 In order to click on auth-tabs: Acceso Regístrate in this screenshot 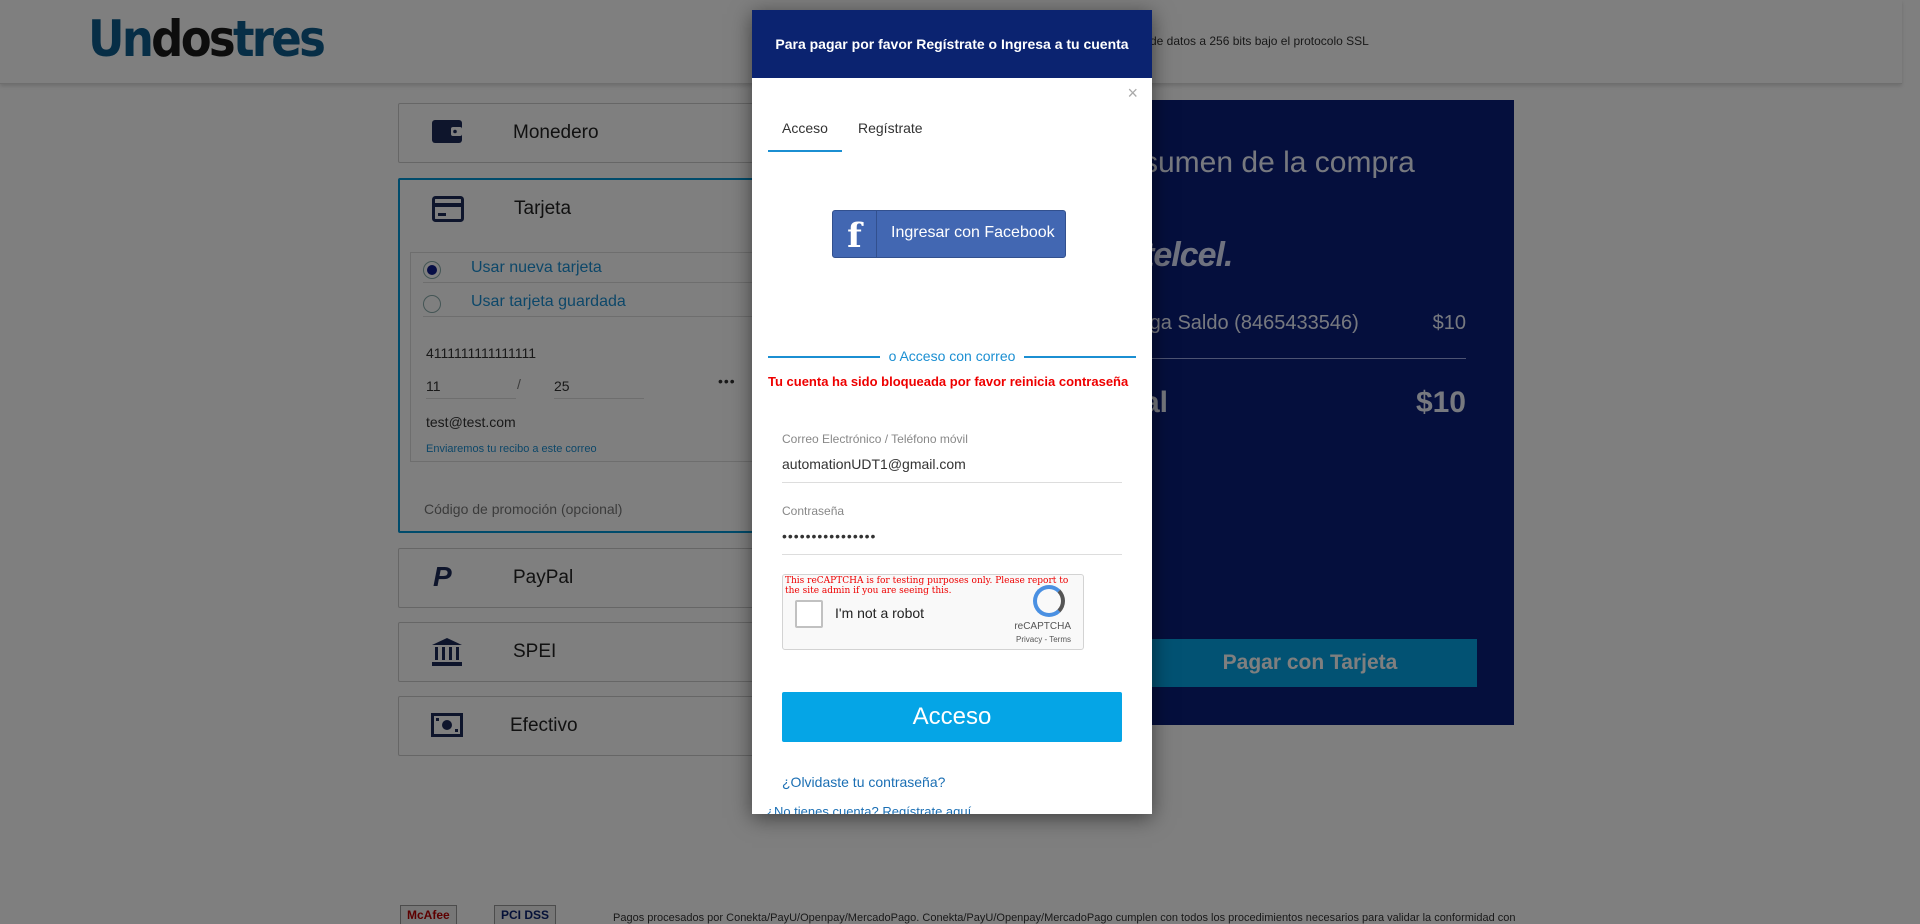, I will do `click(952, 131)`.